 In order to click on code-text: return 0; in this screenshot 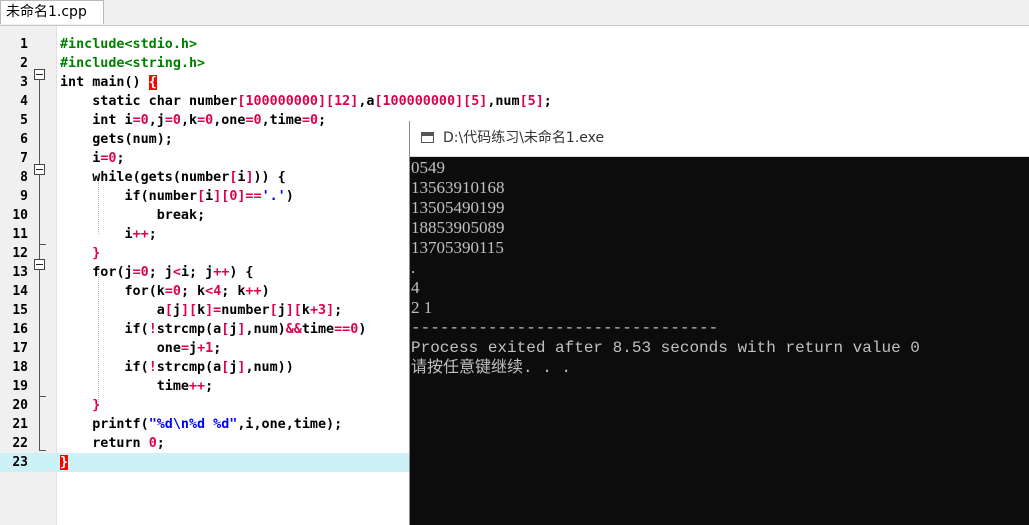, I will do `click(128, 443)`.